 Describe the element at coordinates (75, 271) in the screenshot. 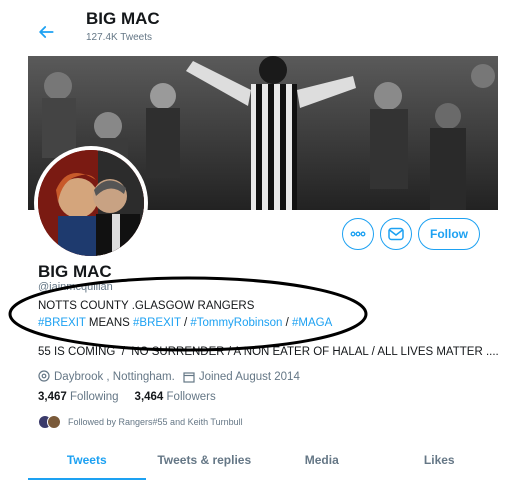

I see `display-name: BIG MAC` at that location.